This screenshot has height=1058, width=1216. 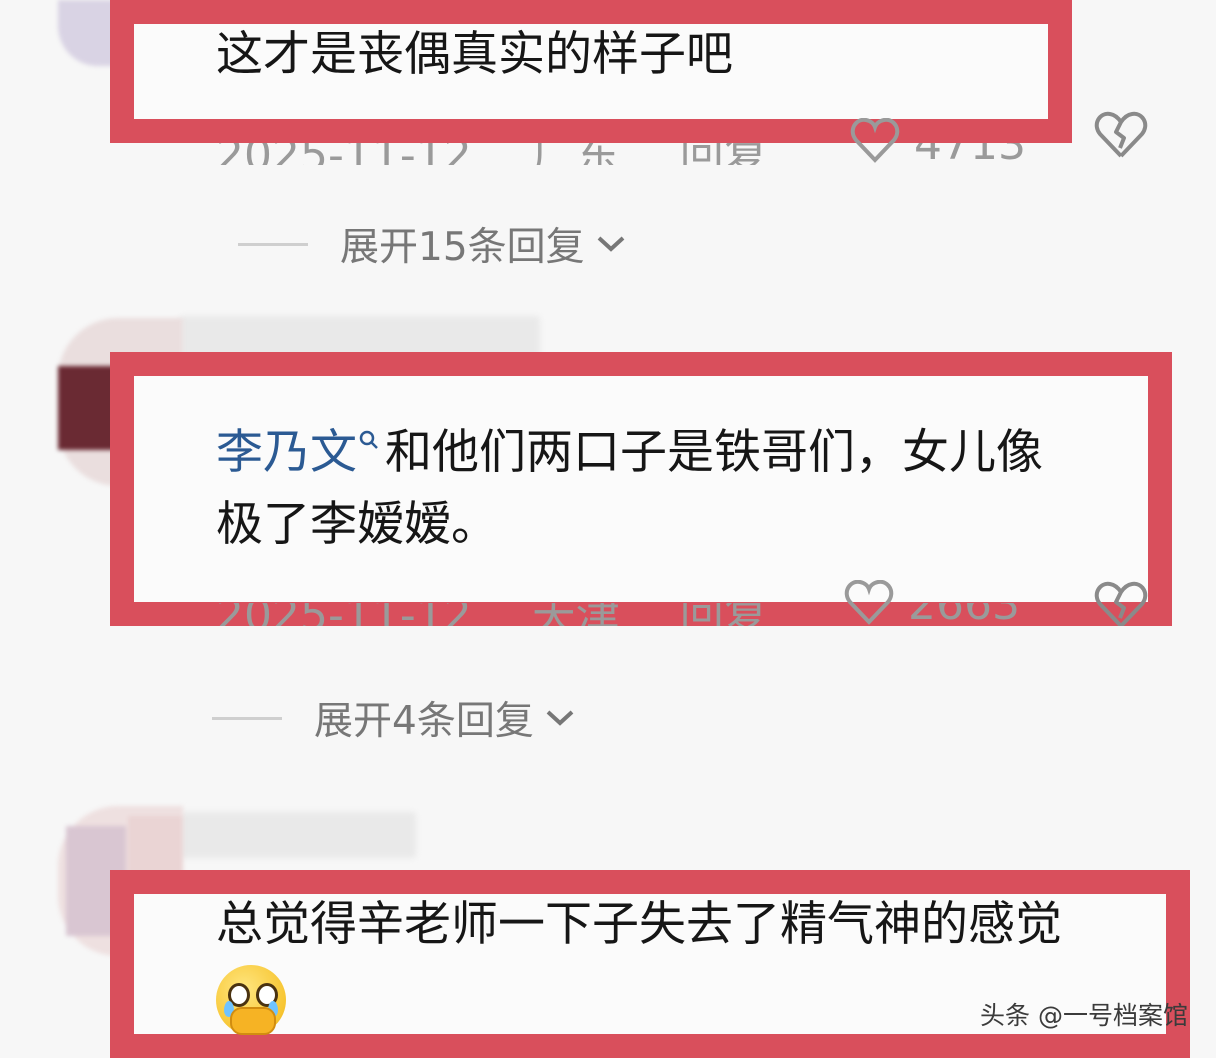 I want to click on comment-meta: 2025-11-12 天津 回复, so click(x=522, y=614).